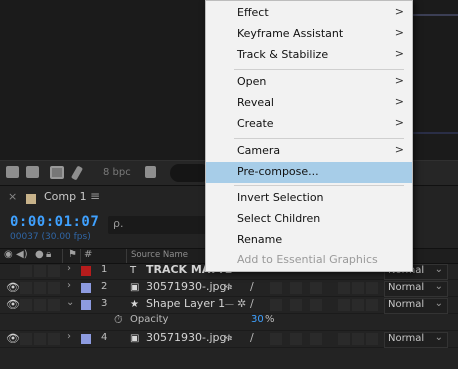 Image resolution: width=458 pixels, height=369 pixels. I want to click on label-column-icon: ⚑, so click(72, 254).